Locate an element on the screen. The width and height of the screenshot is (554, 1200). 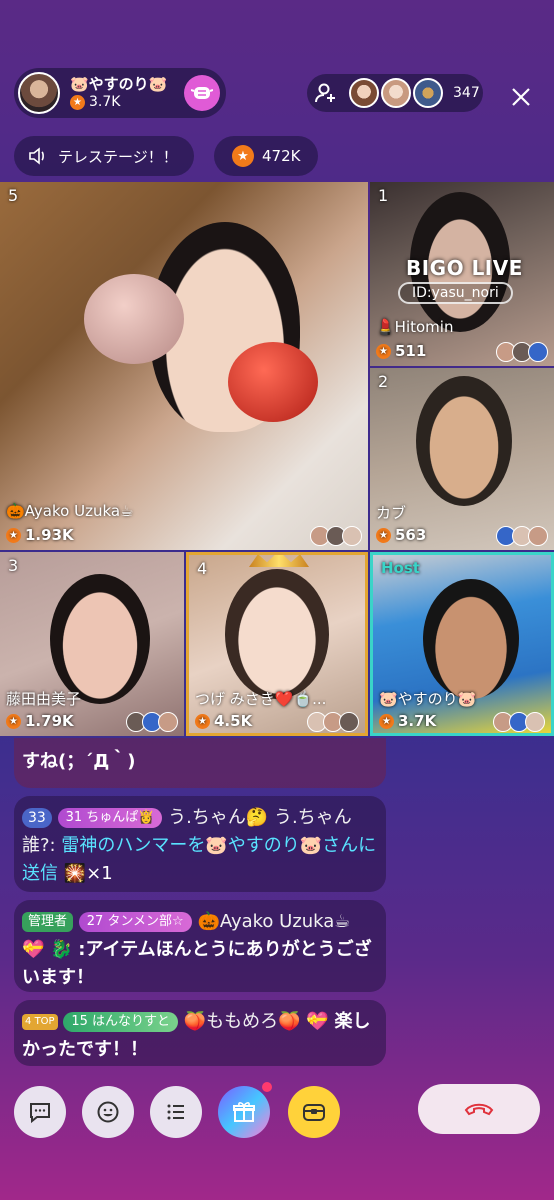
leave-call-button is located at coordinates (479, 1109).